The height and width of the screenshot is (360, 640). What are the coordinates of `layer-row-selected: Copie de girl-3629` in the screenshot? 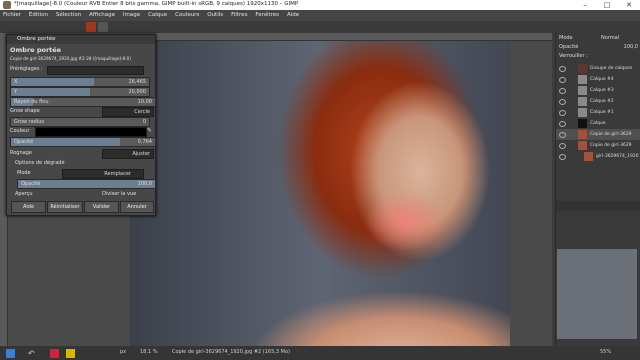 It's located at (598, 134).